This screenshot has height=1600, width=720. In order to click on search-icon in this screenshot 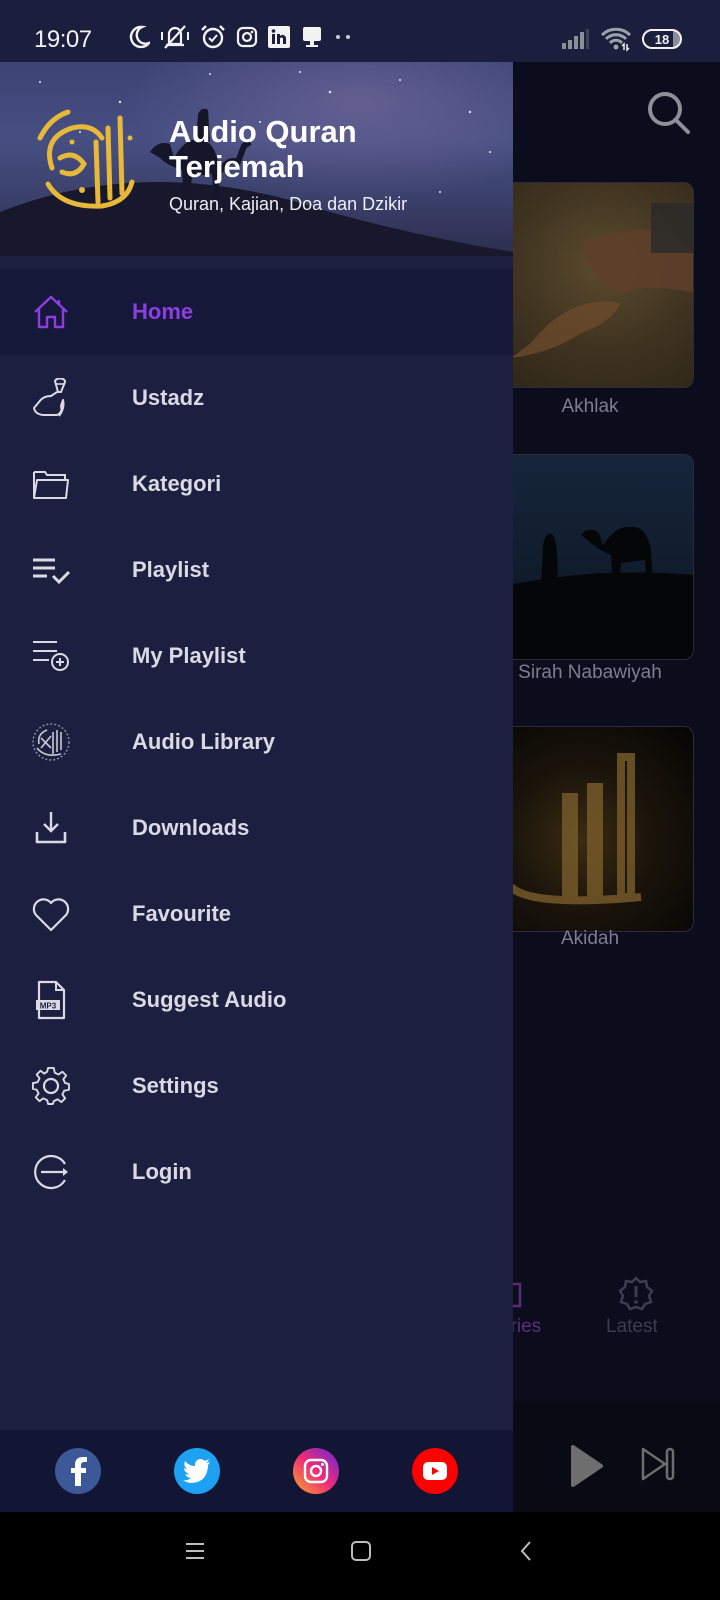, I will do `click(669, 113)`.